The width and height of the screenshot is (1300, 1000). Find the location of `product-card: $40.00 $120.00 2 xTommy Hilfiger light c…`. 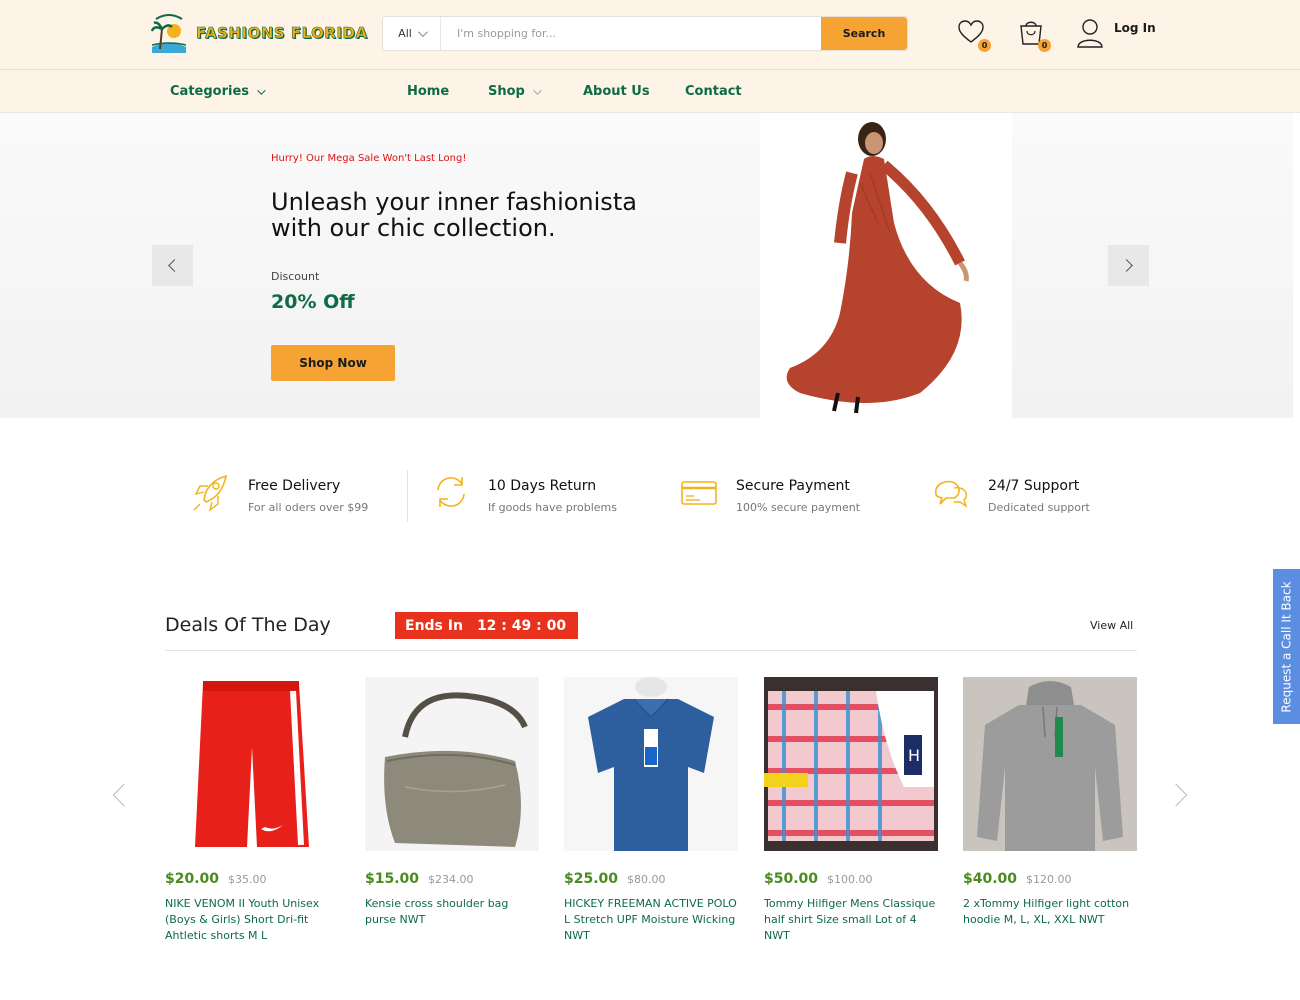

product-card: $40.00 $120.00 2 xTommy Hilfiger light c… is located at coordinates (1050, 802).